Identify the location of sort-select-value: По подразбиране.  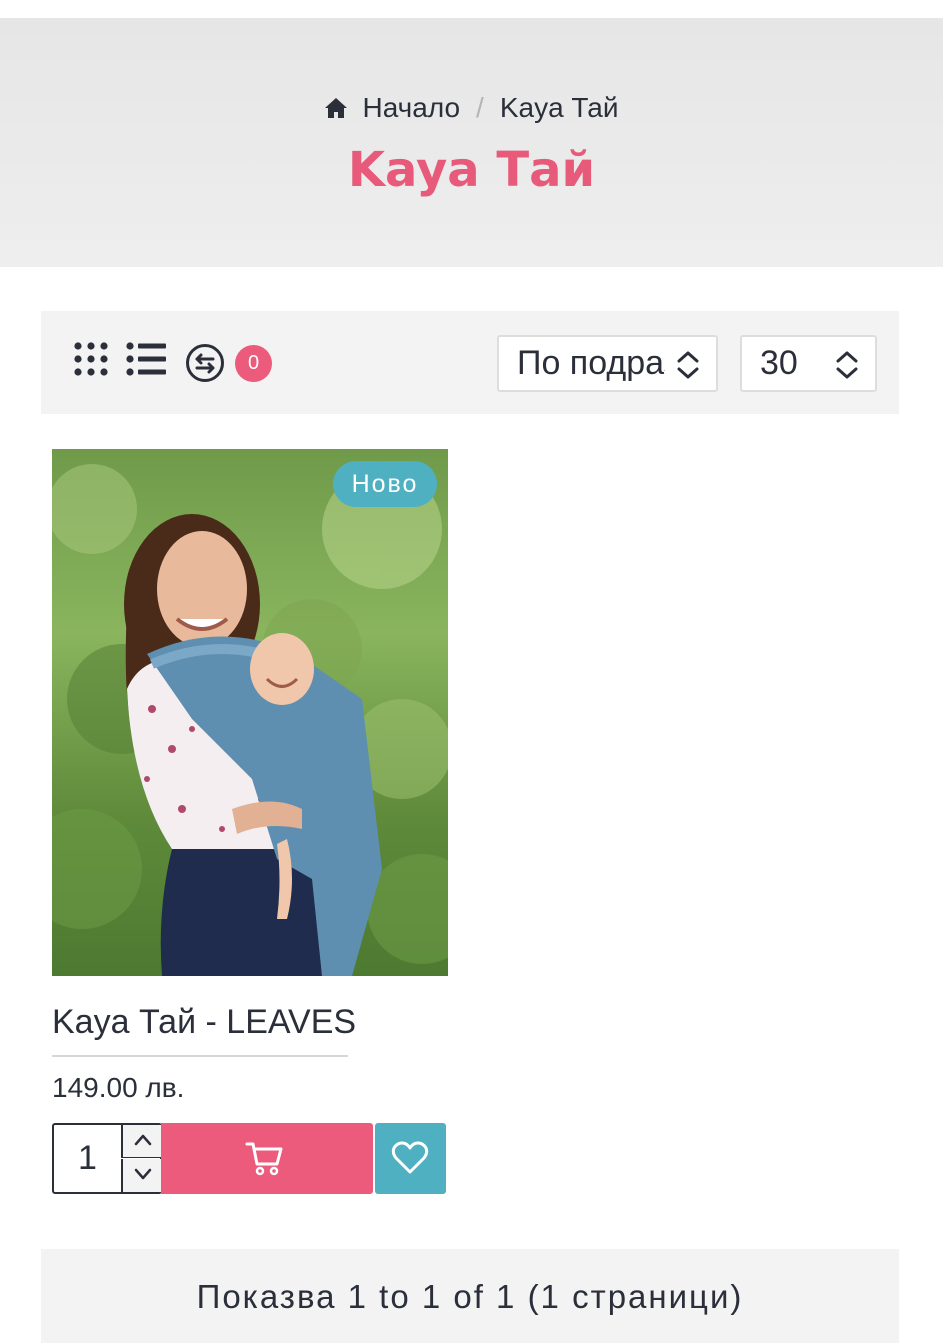
(591, 363).